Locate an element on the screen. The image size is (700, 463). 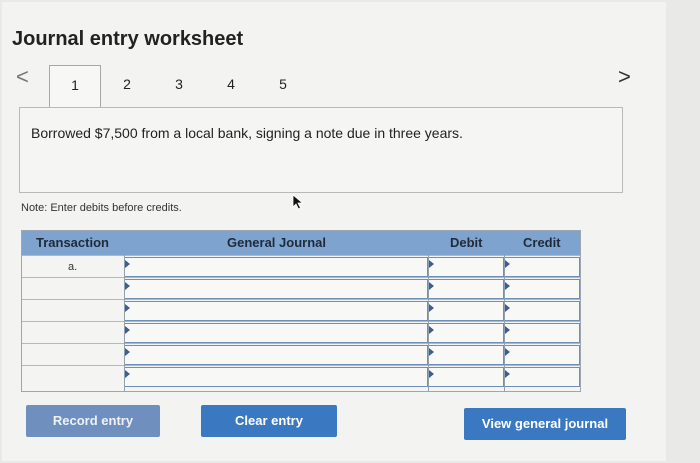
previous-arrow-icon: < is located at coordinates (22, 77).